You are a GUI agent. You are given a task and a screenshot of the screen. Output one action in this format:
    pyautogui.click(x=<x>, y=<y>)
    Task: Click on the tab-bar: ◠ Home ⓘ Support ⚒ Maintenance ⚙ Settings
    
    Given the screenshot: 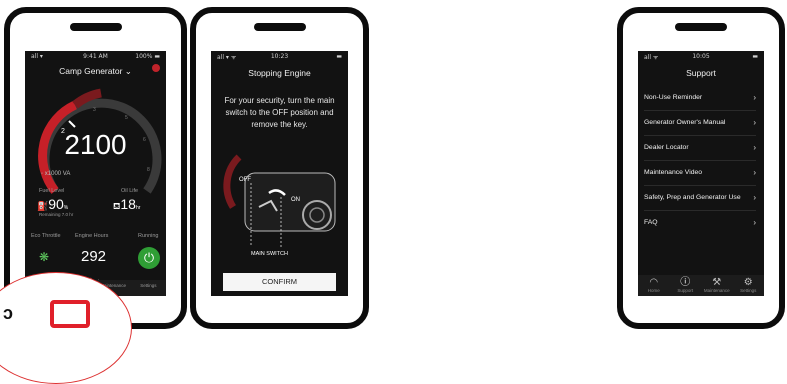 What is the action you would take?
    pyautogui.click(x=701, y=285)
    